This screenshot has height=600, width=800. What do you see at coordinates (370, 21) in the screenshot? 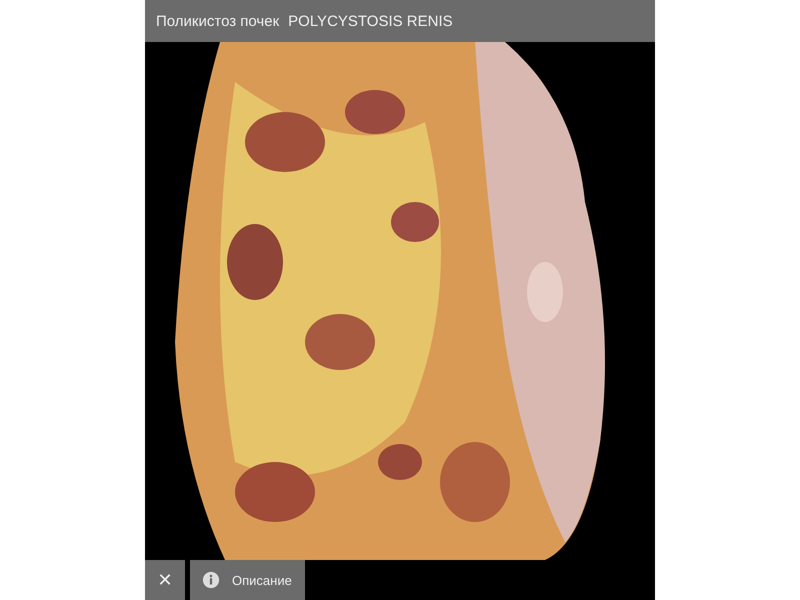
I see `latin-title-text: POLYCYSTOSIS RENIS` at bounding box center [370, 21].